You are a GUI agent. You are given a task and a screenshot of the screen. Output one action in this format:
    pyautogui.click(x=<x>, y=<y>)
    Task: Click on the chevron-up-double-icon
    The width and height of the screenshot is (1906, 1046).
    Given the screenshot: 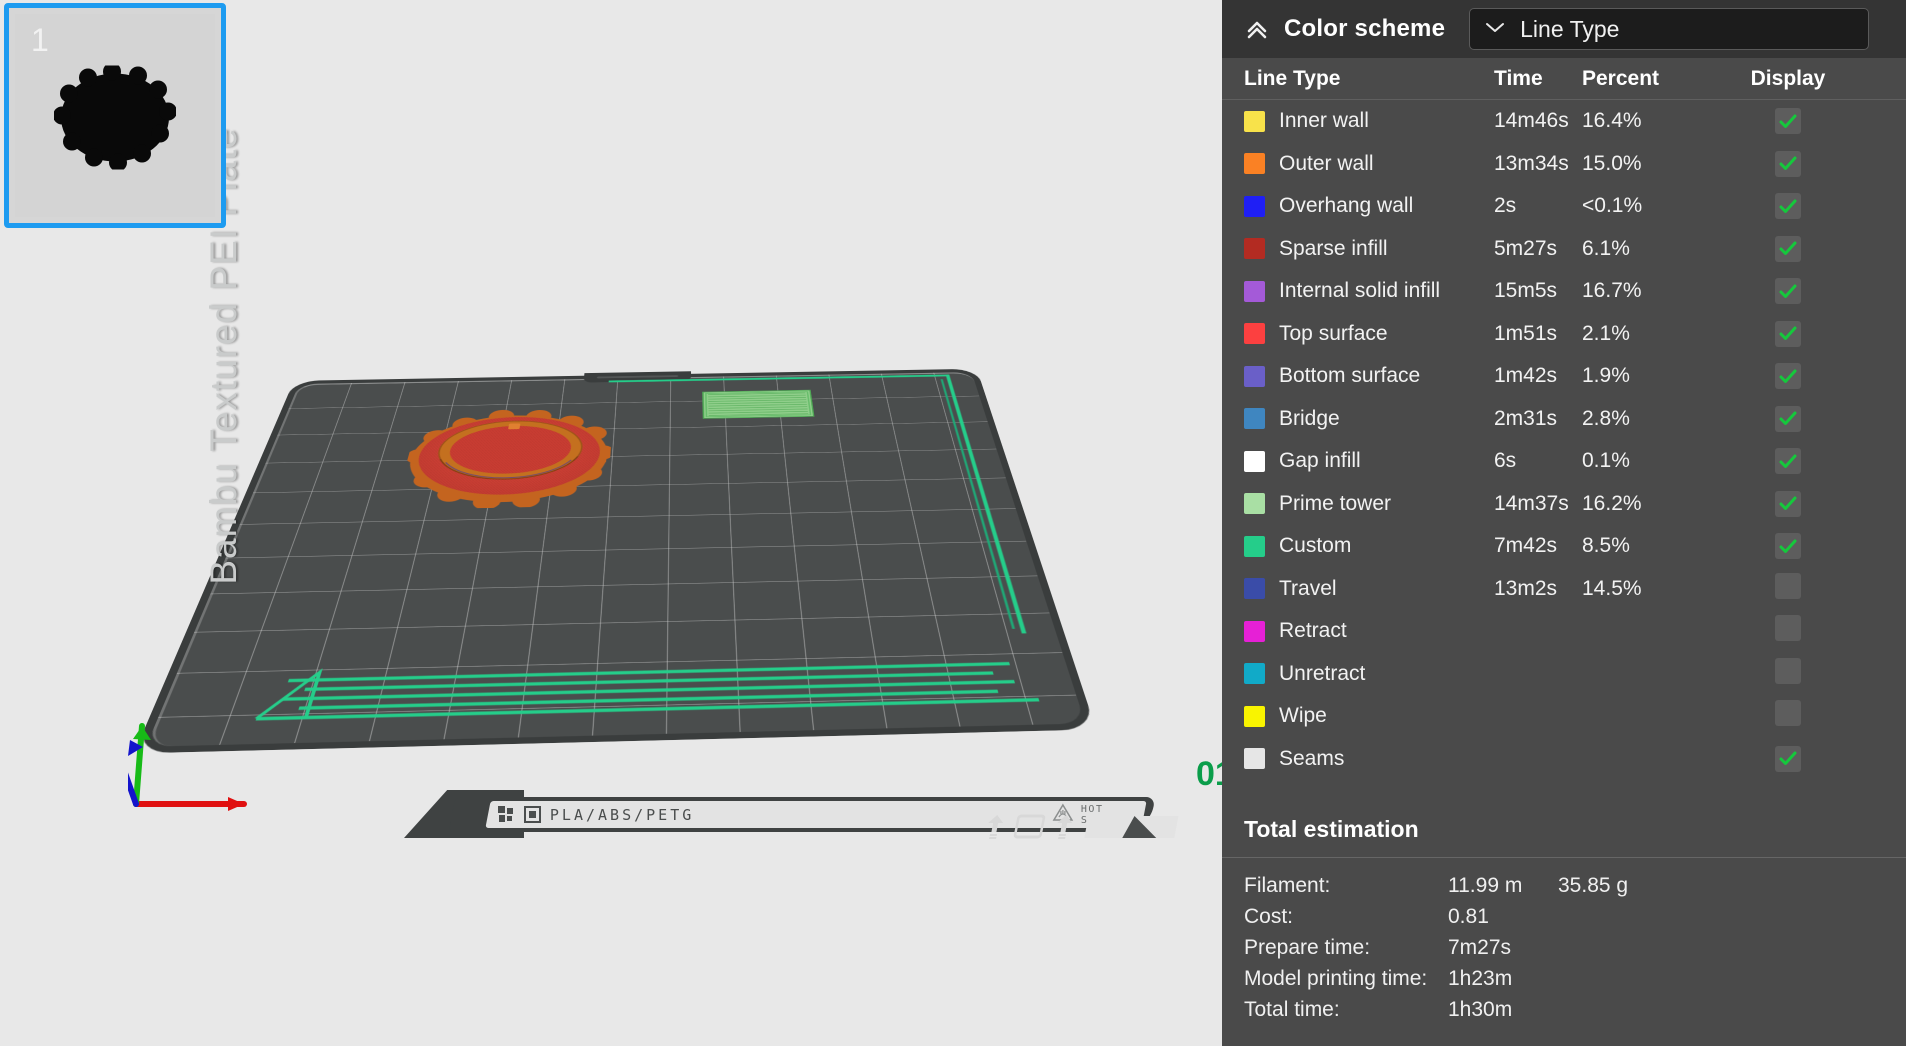 What is the action you would take?
    pyautogui.click(x=1257, y=29)
    